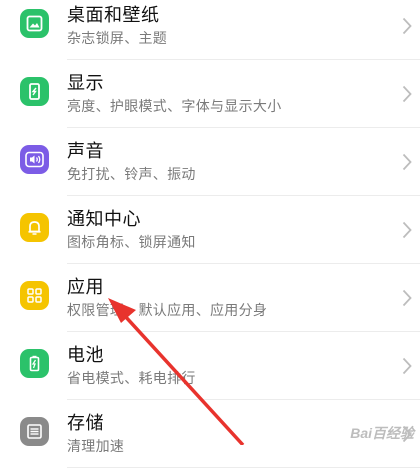  What do you see at coordinates (34, 159) in the screenshot?
I see `sound-icon` at bounding box center [34, 159].